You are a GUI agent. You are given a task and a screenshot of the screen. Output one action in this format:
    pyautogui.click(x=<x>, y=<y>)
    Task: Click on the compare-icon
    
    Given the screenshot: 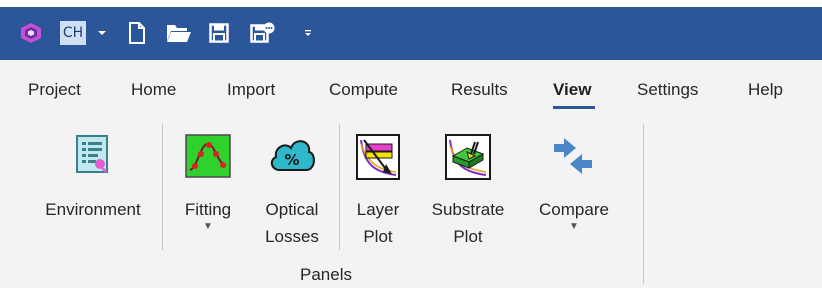 What is the action you would take?
    pyautogui.click(x=574, y=157)
    